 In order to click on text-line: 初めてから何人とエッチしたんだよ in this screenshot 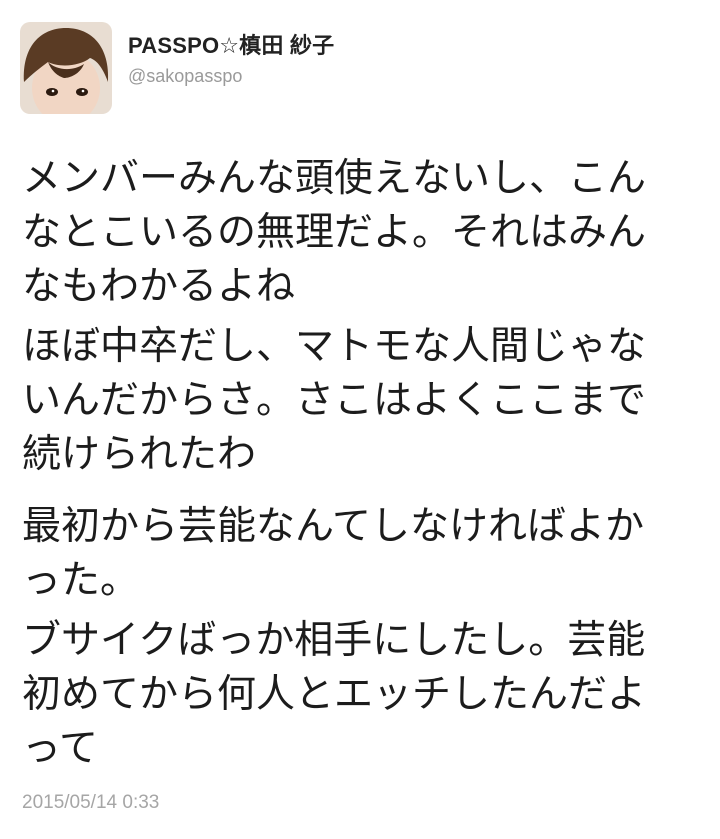, I will do `click(334, 694)`.